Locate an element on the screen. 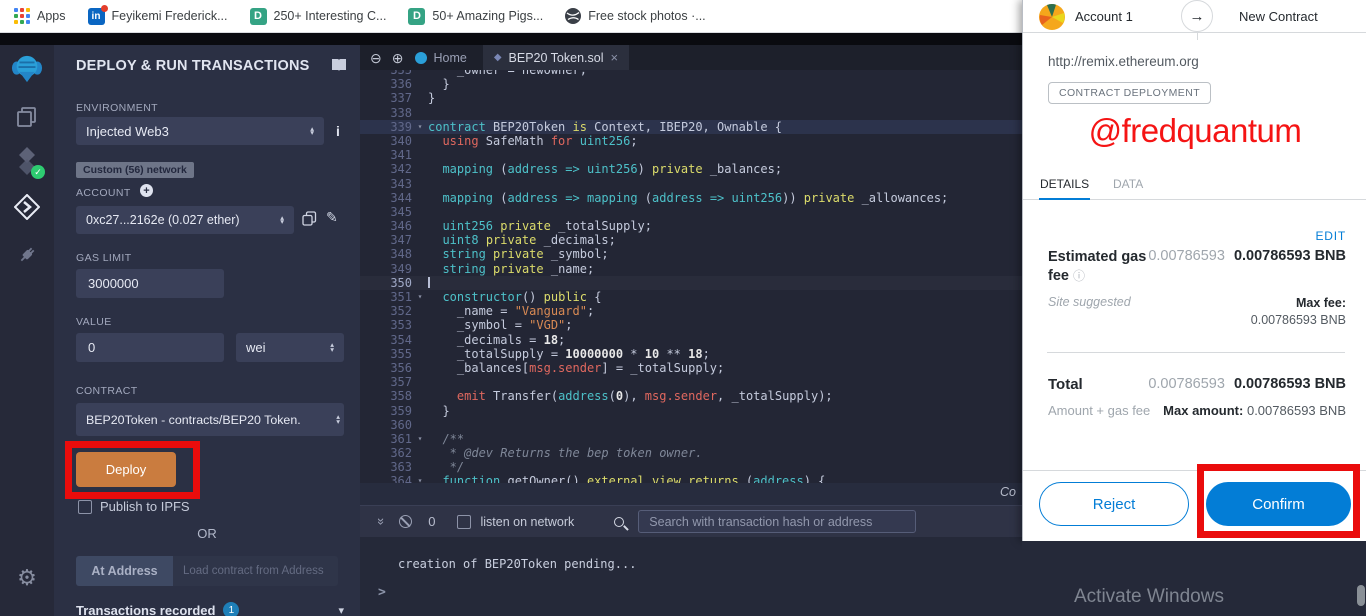  remix-logo-icon is located at coordinates (27, 69).